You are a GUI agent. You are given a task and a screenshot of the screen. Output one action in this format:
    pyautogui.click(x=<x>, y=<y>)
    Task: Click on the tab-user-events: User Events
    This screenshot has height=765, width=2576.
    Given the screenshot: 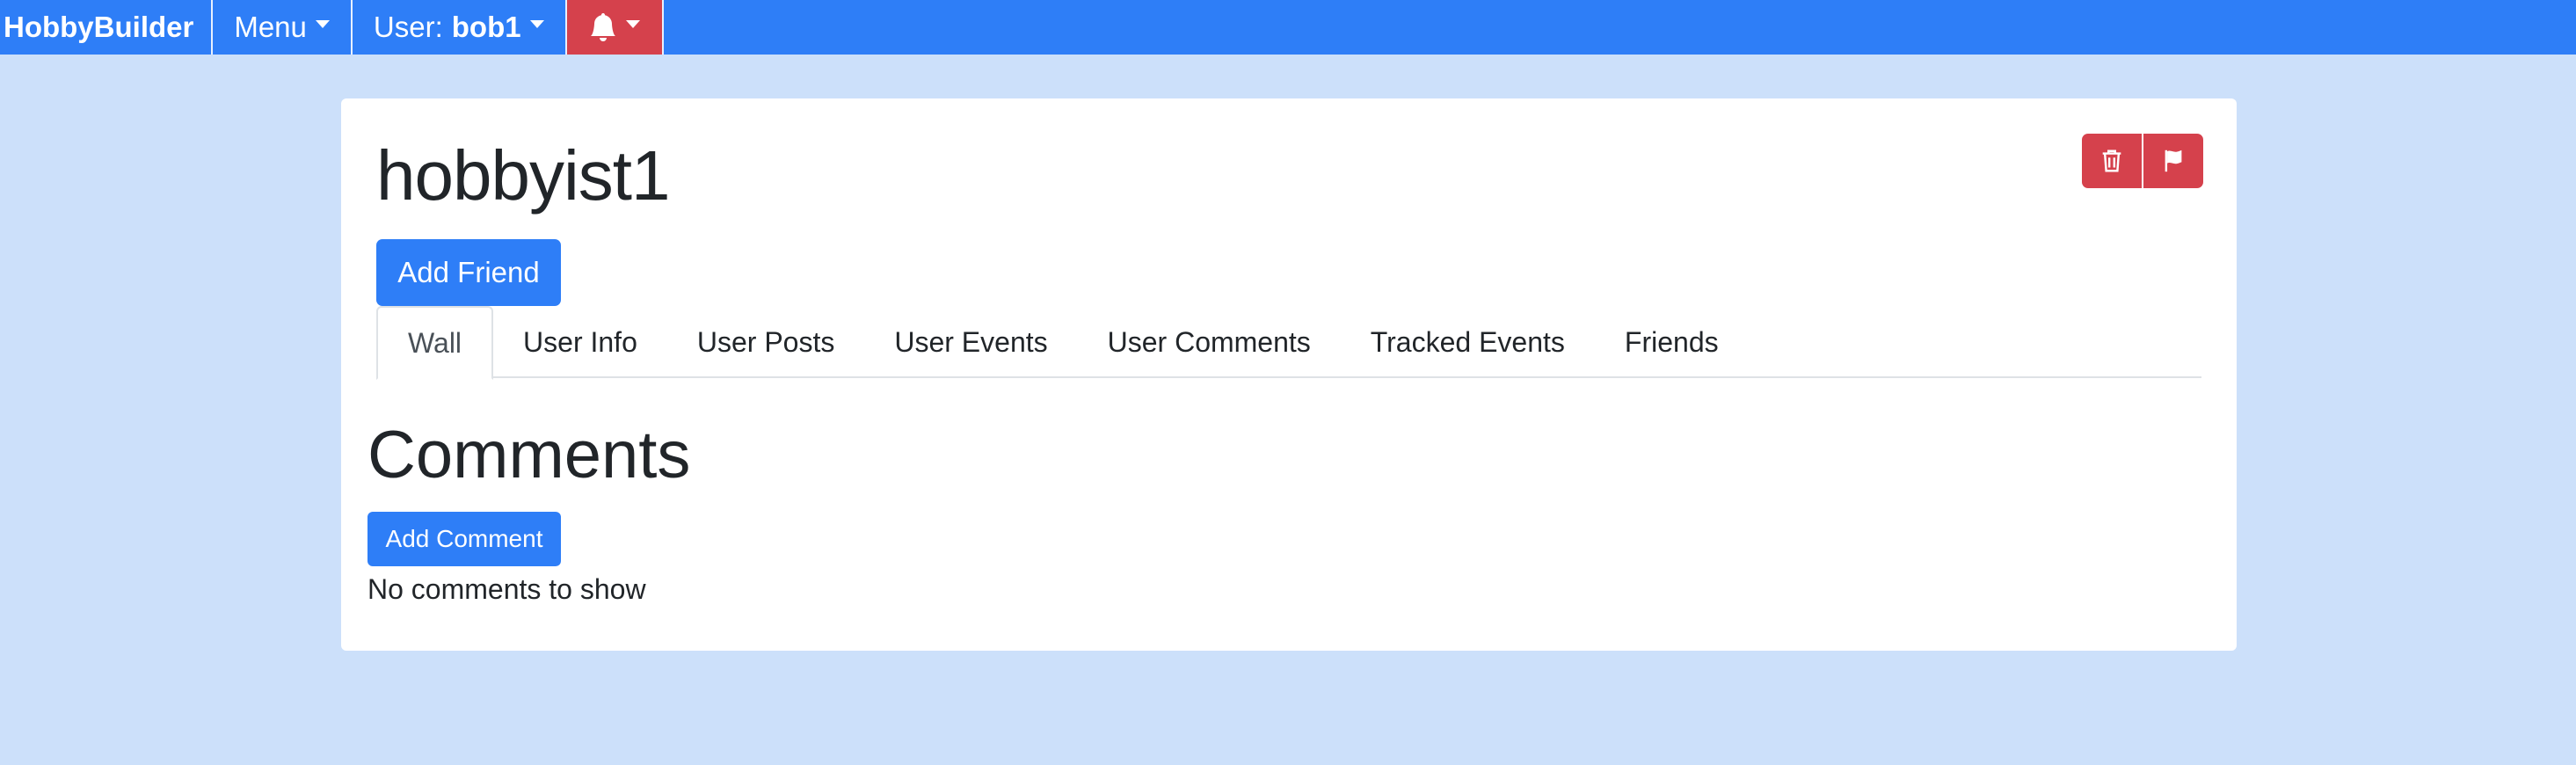 What is the action you would take?
    pyautogui.click(x=970, y=342)
    